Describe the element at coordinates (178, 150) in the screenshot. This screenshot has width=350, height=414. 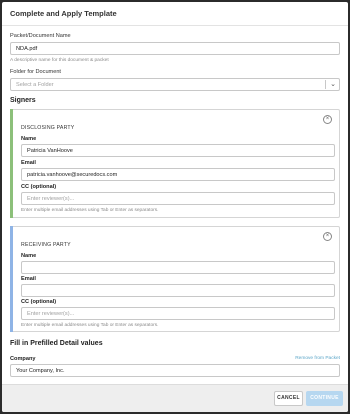
I see `name-input: Patricia VanHoove` at that location.